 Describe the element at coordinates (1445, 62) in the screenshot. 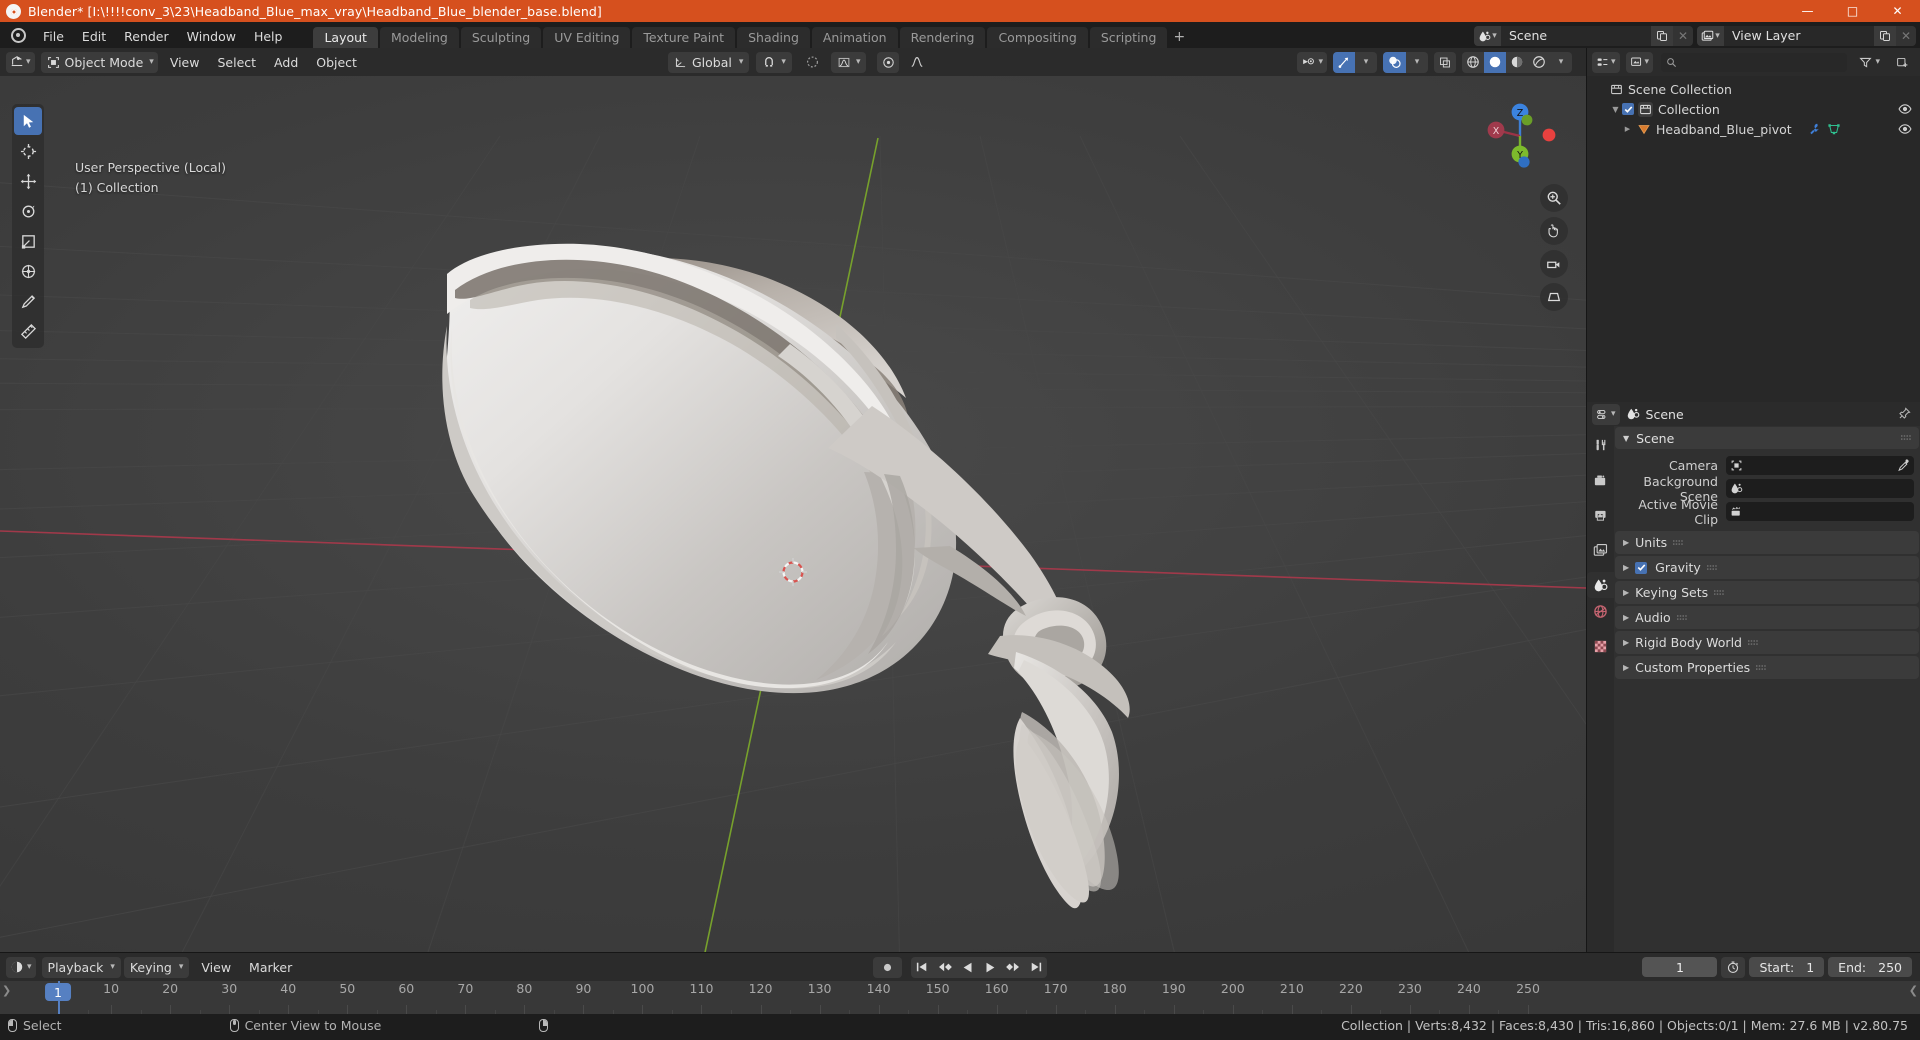

I see `xray-group` at that location.